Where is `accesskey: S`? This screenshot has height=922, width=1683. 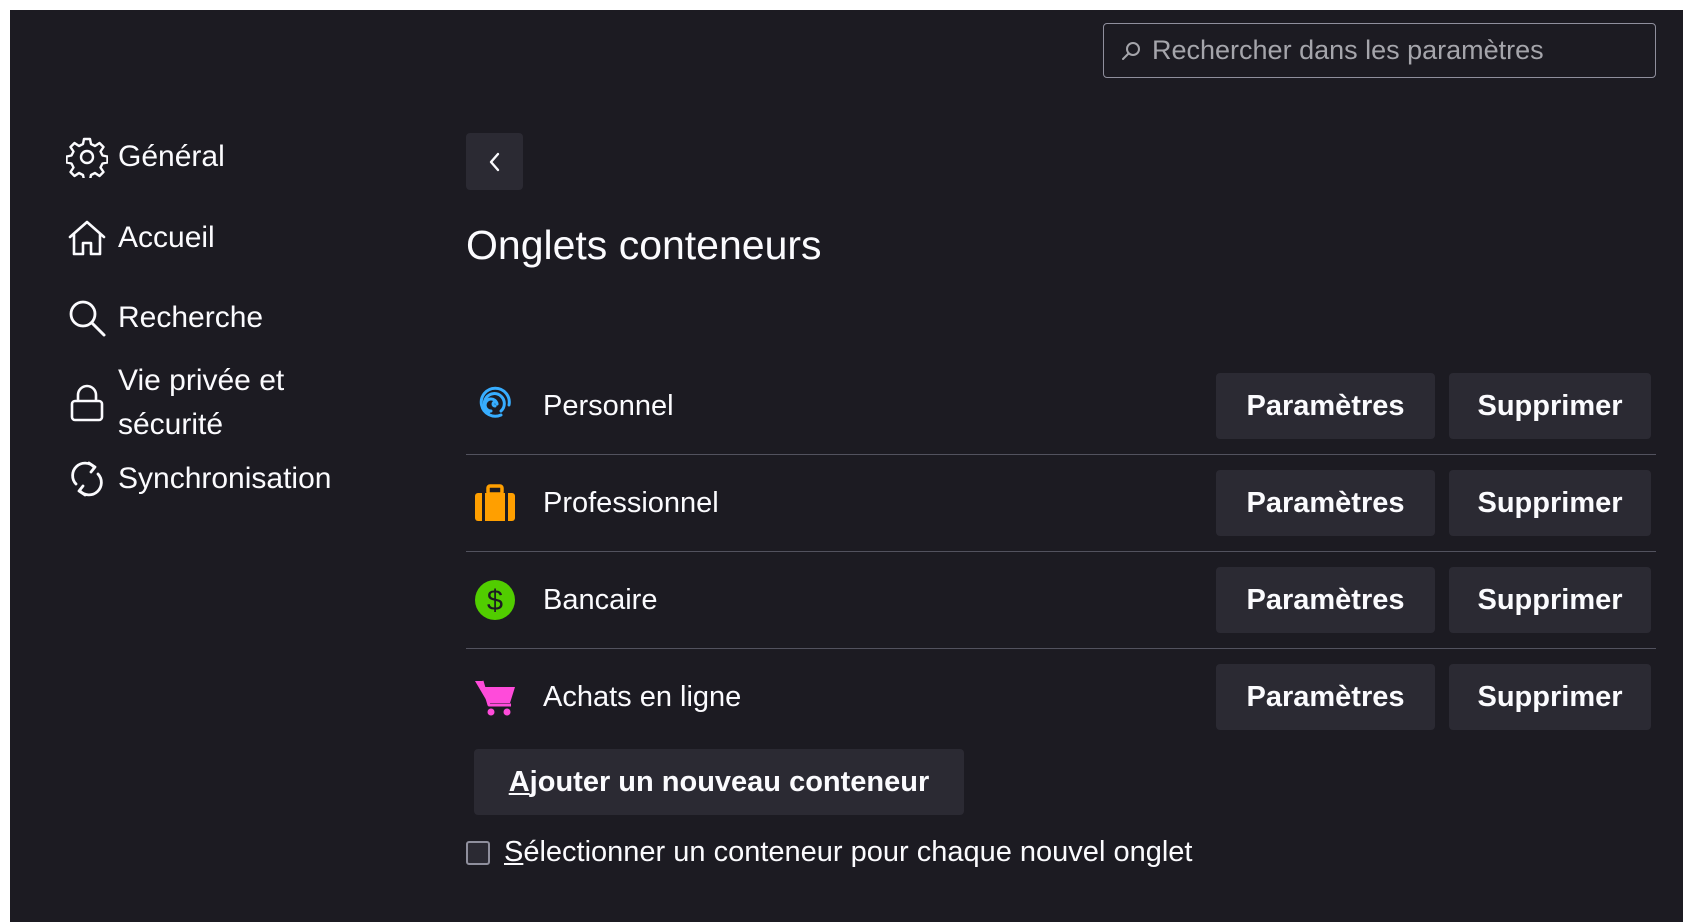
accesskey: S is located at coordinates (514, 852).